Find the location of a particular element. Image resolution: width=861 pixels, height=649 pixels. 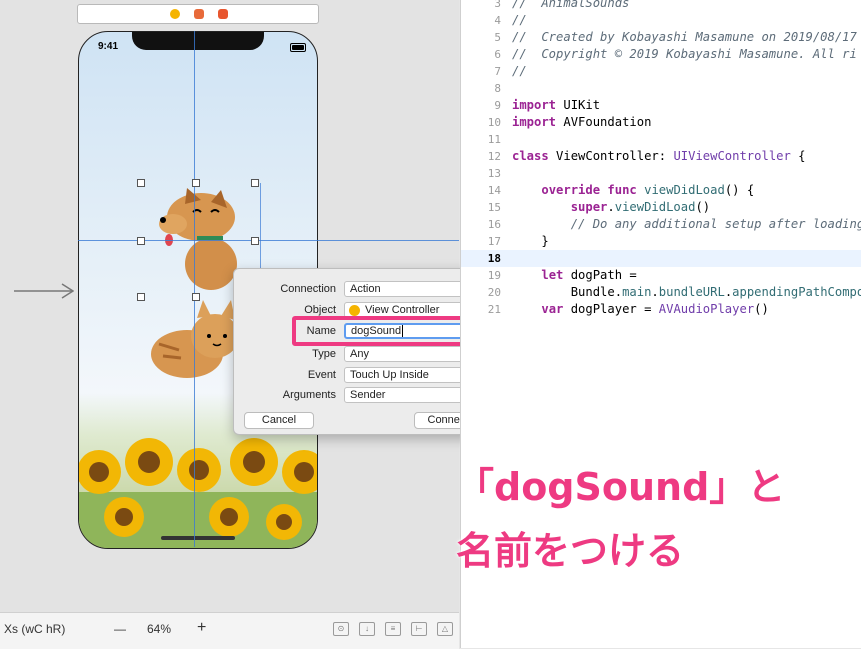

line-number: 17 is located at coordinates (494, 241).